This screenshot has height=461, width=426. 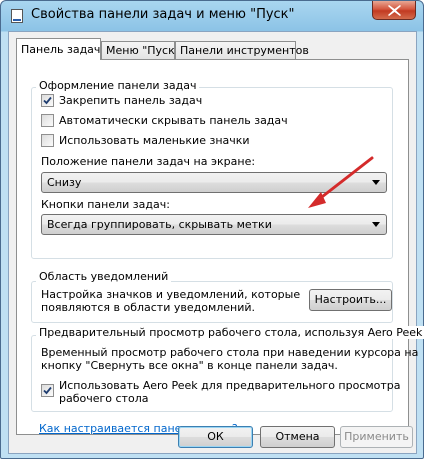 I want to click on close-icon, so click(x=394, y=10).